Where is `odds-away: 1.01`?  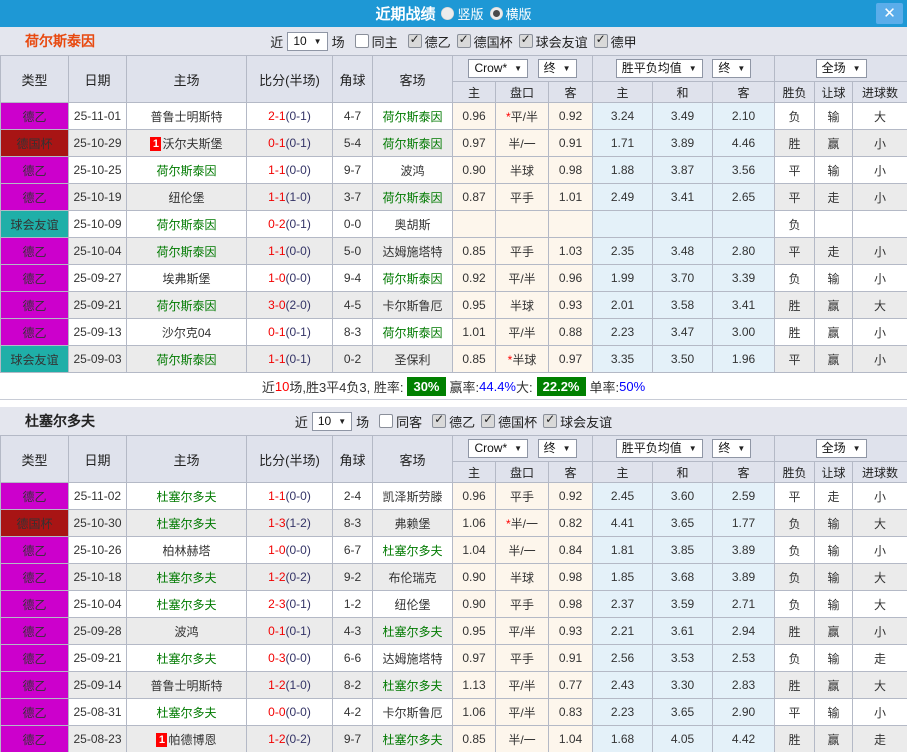
odds-away: 1.01 is located at coordinates (570, 197).